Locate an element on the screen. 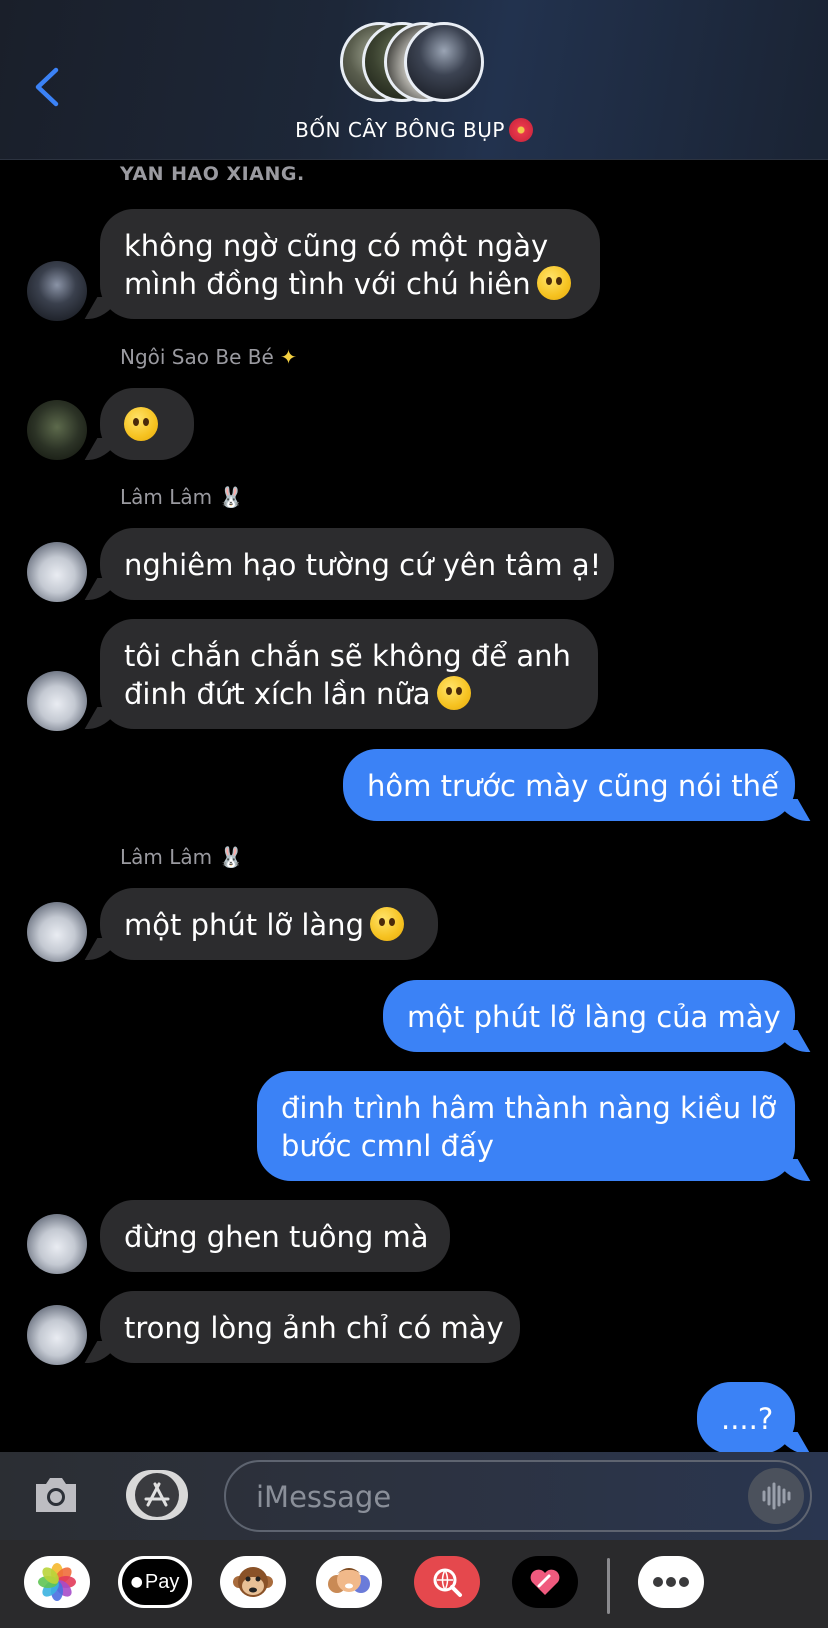 Image resolution: width=828 pixels, height=1628 pixels. message-text: đinh trình hâm thành nàng kiều lỡ is located at coordinates (529, 1108).